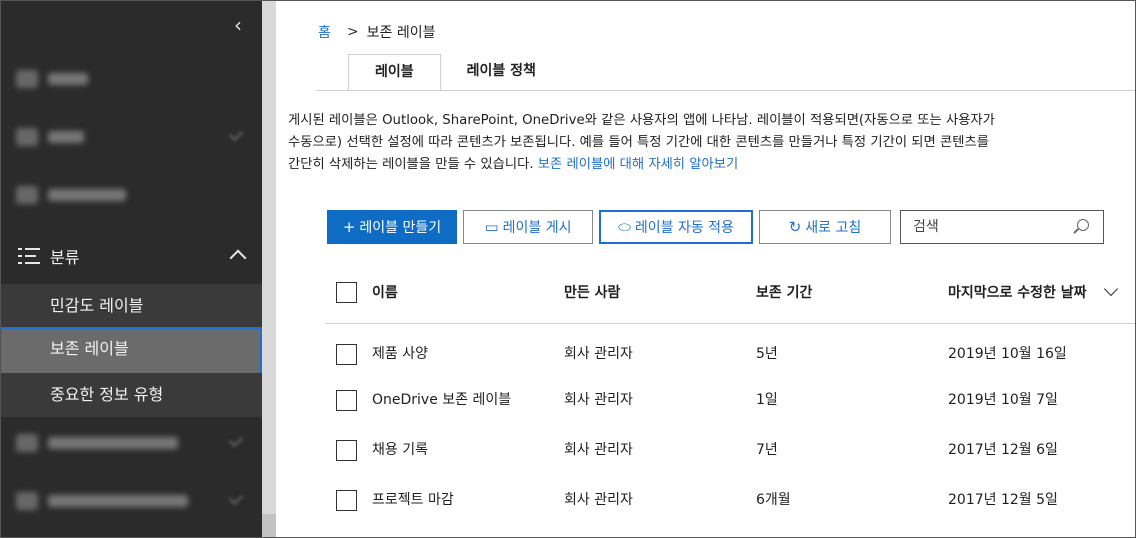 This screenshot has height=538, width=1136. I want to click on publish-label-button: ▭ 레이블 게시, so click(528, 227).